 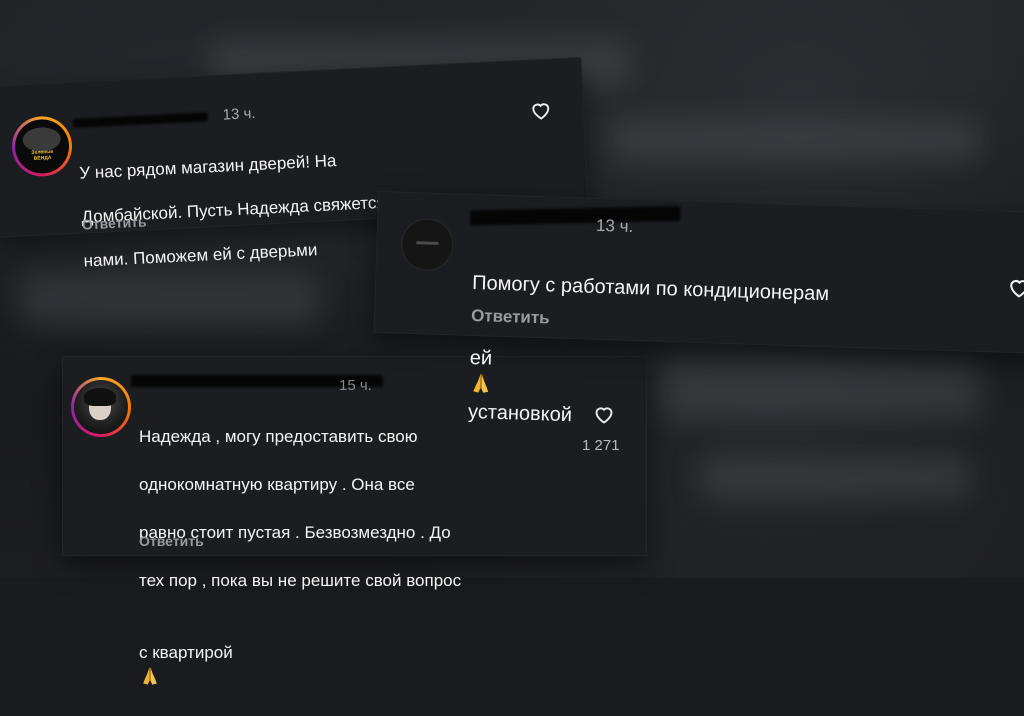 What do you see at coordinates (300, 654) in the screenshot?
I see `comment-text-last-line: с квартирой` at bounding box center [300, 654].